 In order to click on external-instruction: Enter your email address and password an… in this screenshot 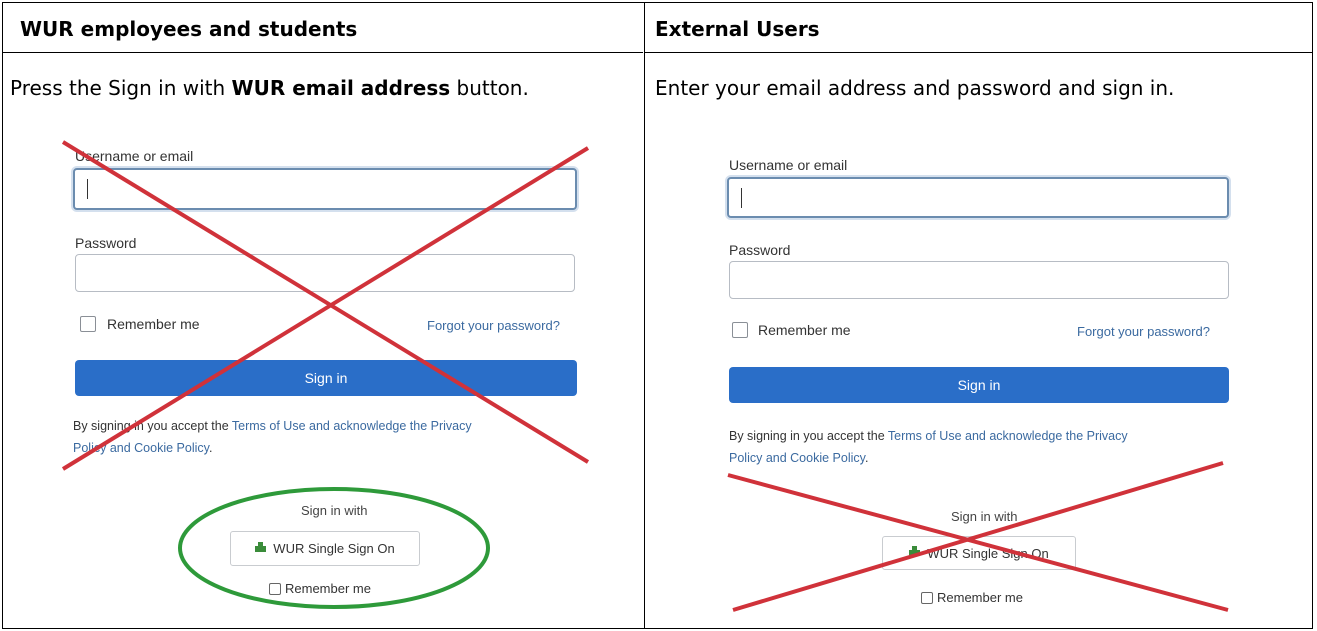, I will do `click(915, 88)`.